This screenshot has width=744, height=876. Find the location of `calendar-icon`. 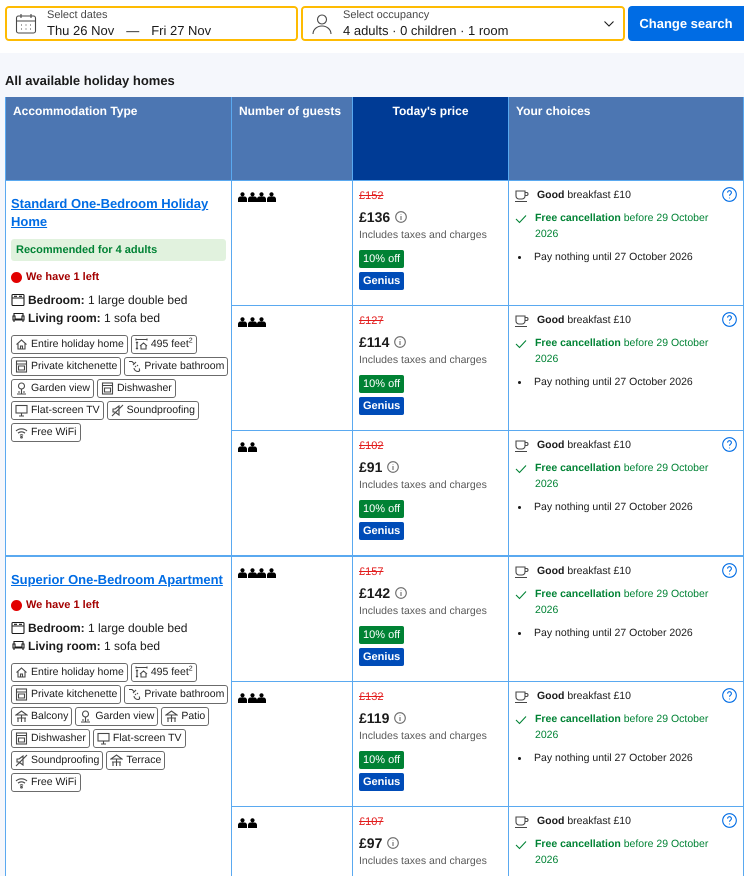

calendar-icon is located at coordinates (26, 23).